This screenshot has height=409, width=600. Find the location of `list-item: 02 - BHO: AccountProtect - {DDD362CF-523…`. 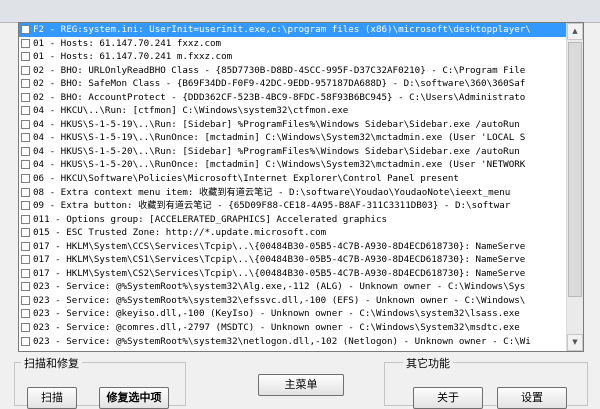

list-item: 02 - BHO: AccountProtect - {DDD362CF-523… is located at coordinates (292, 98).